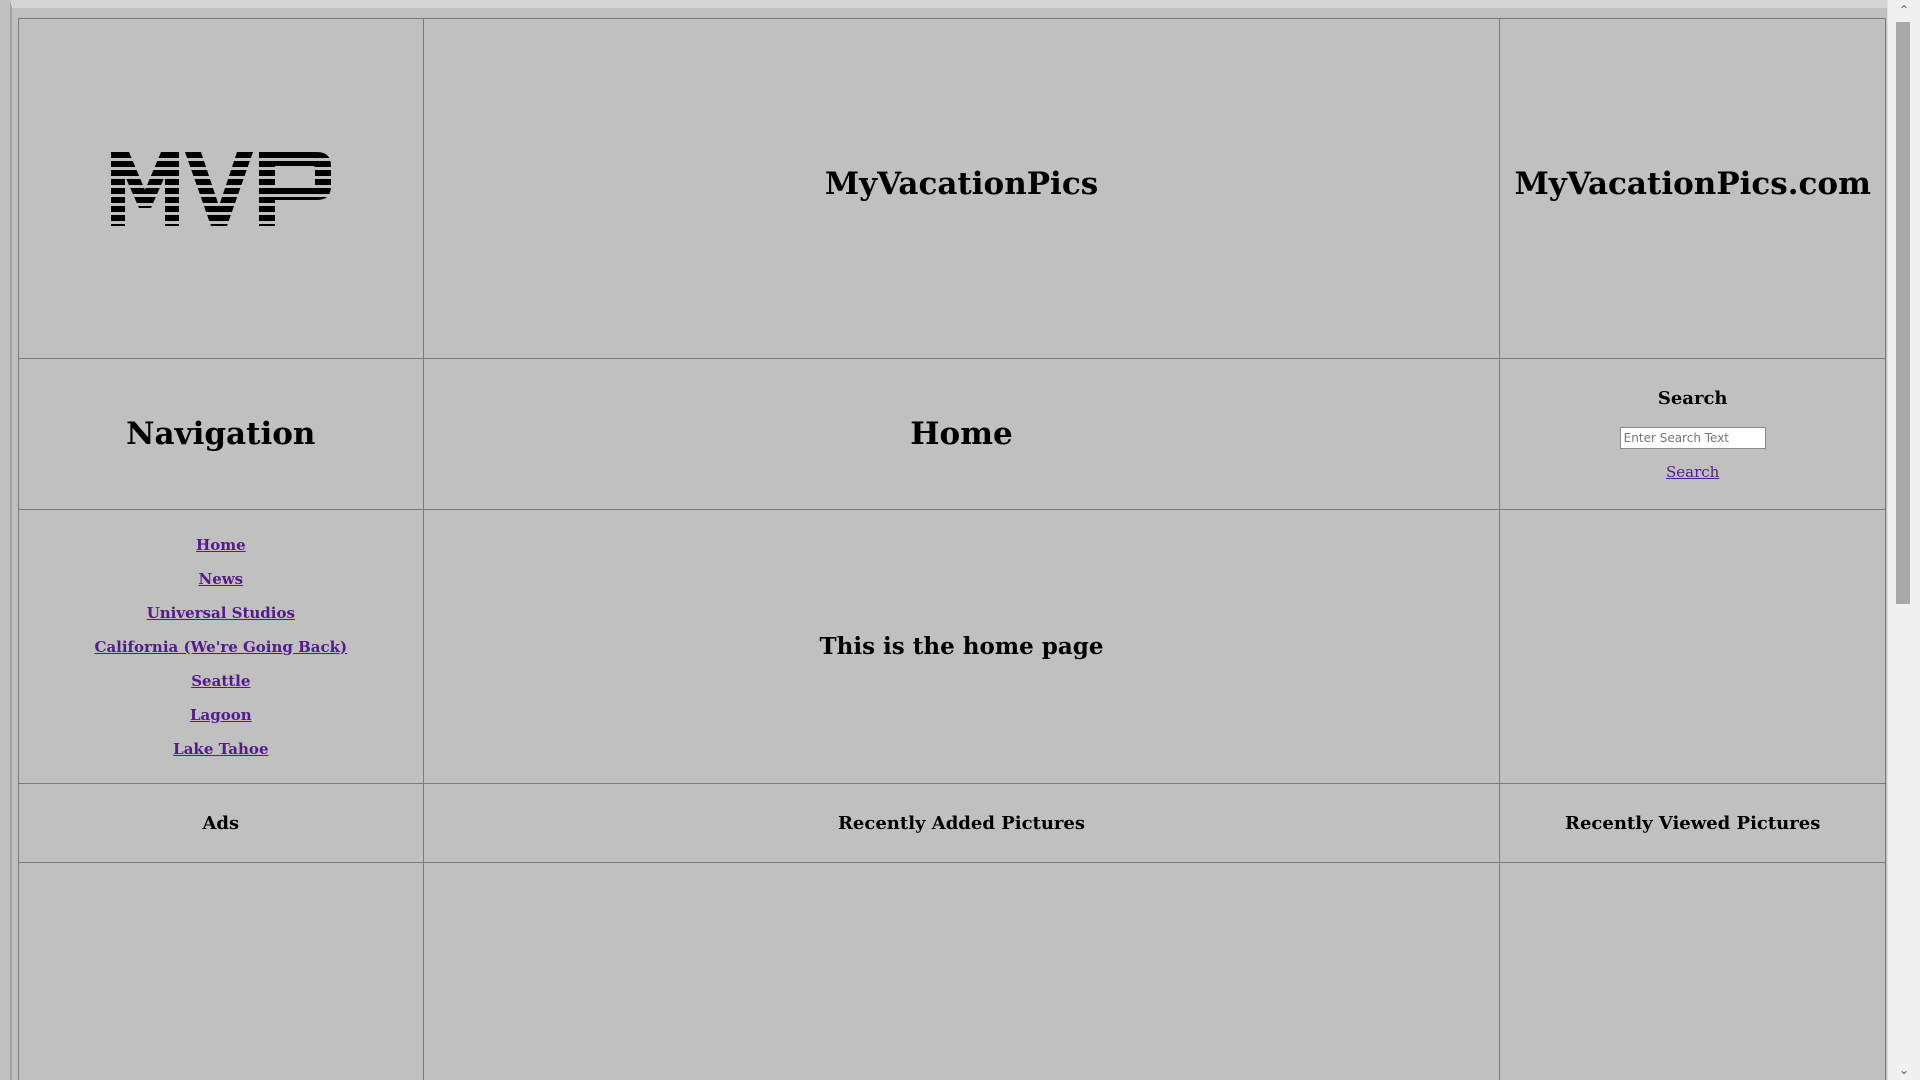  I want to click on navigation-heading-cell: Navigation, so click(221, 434).